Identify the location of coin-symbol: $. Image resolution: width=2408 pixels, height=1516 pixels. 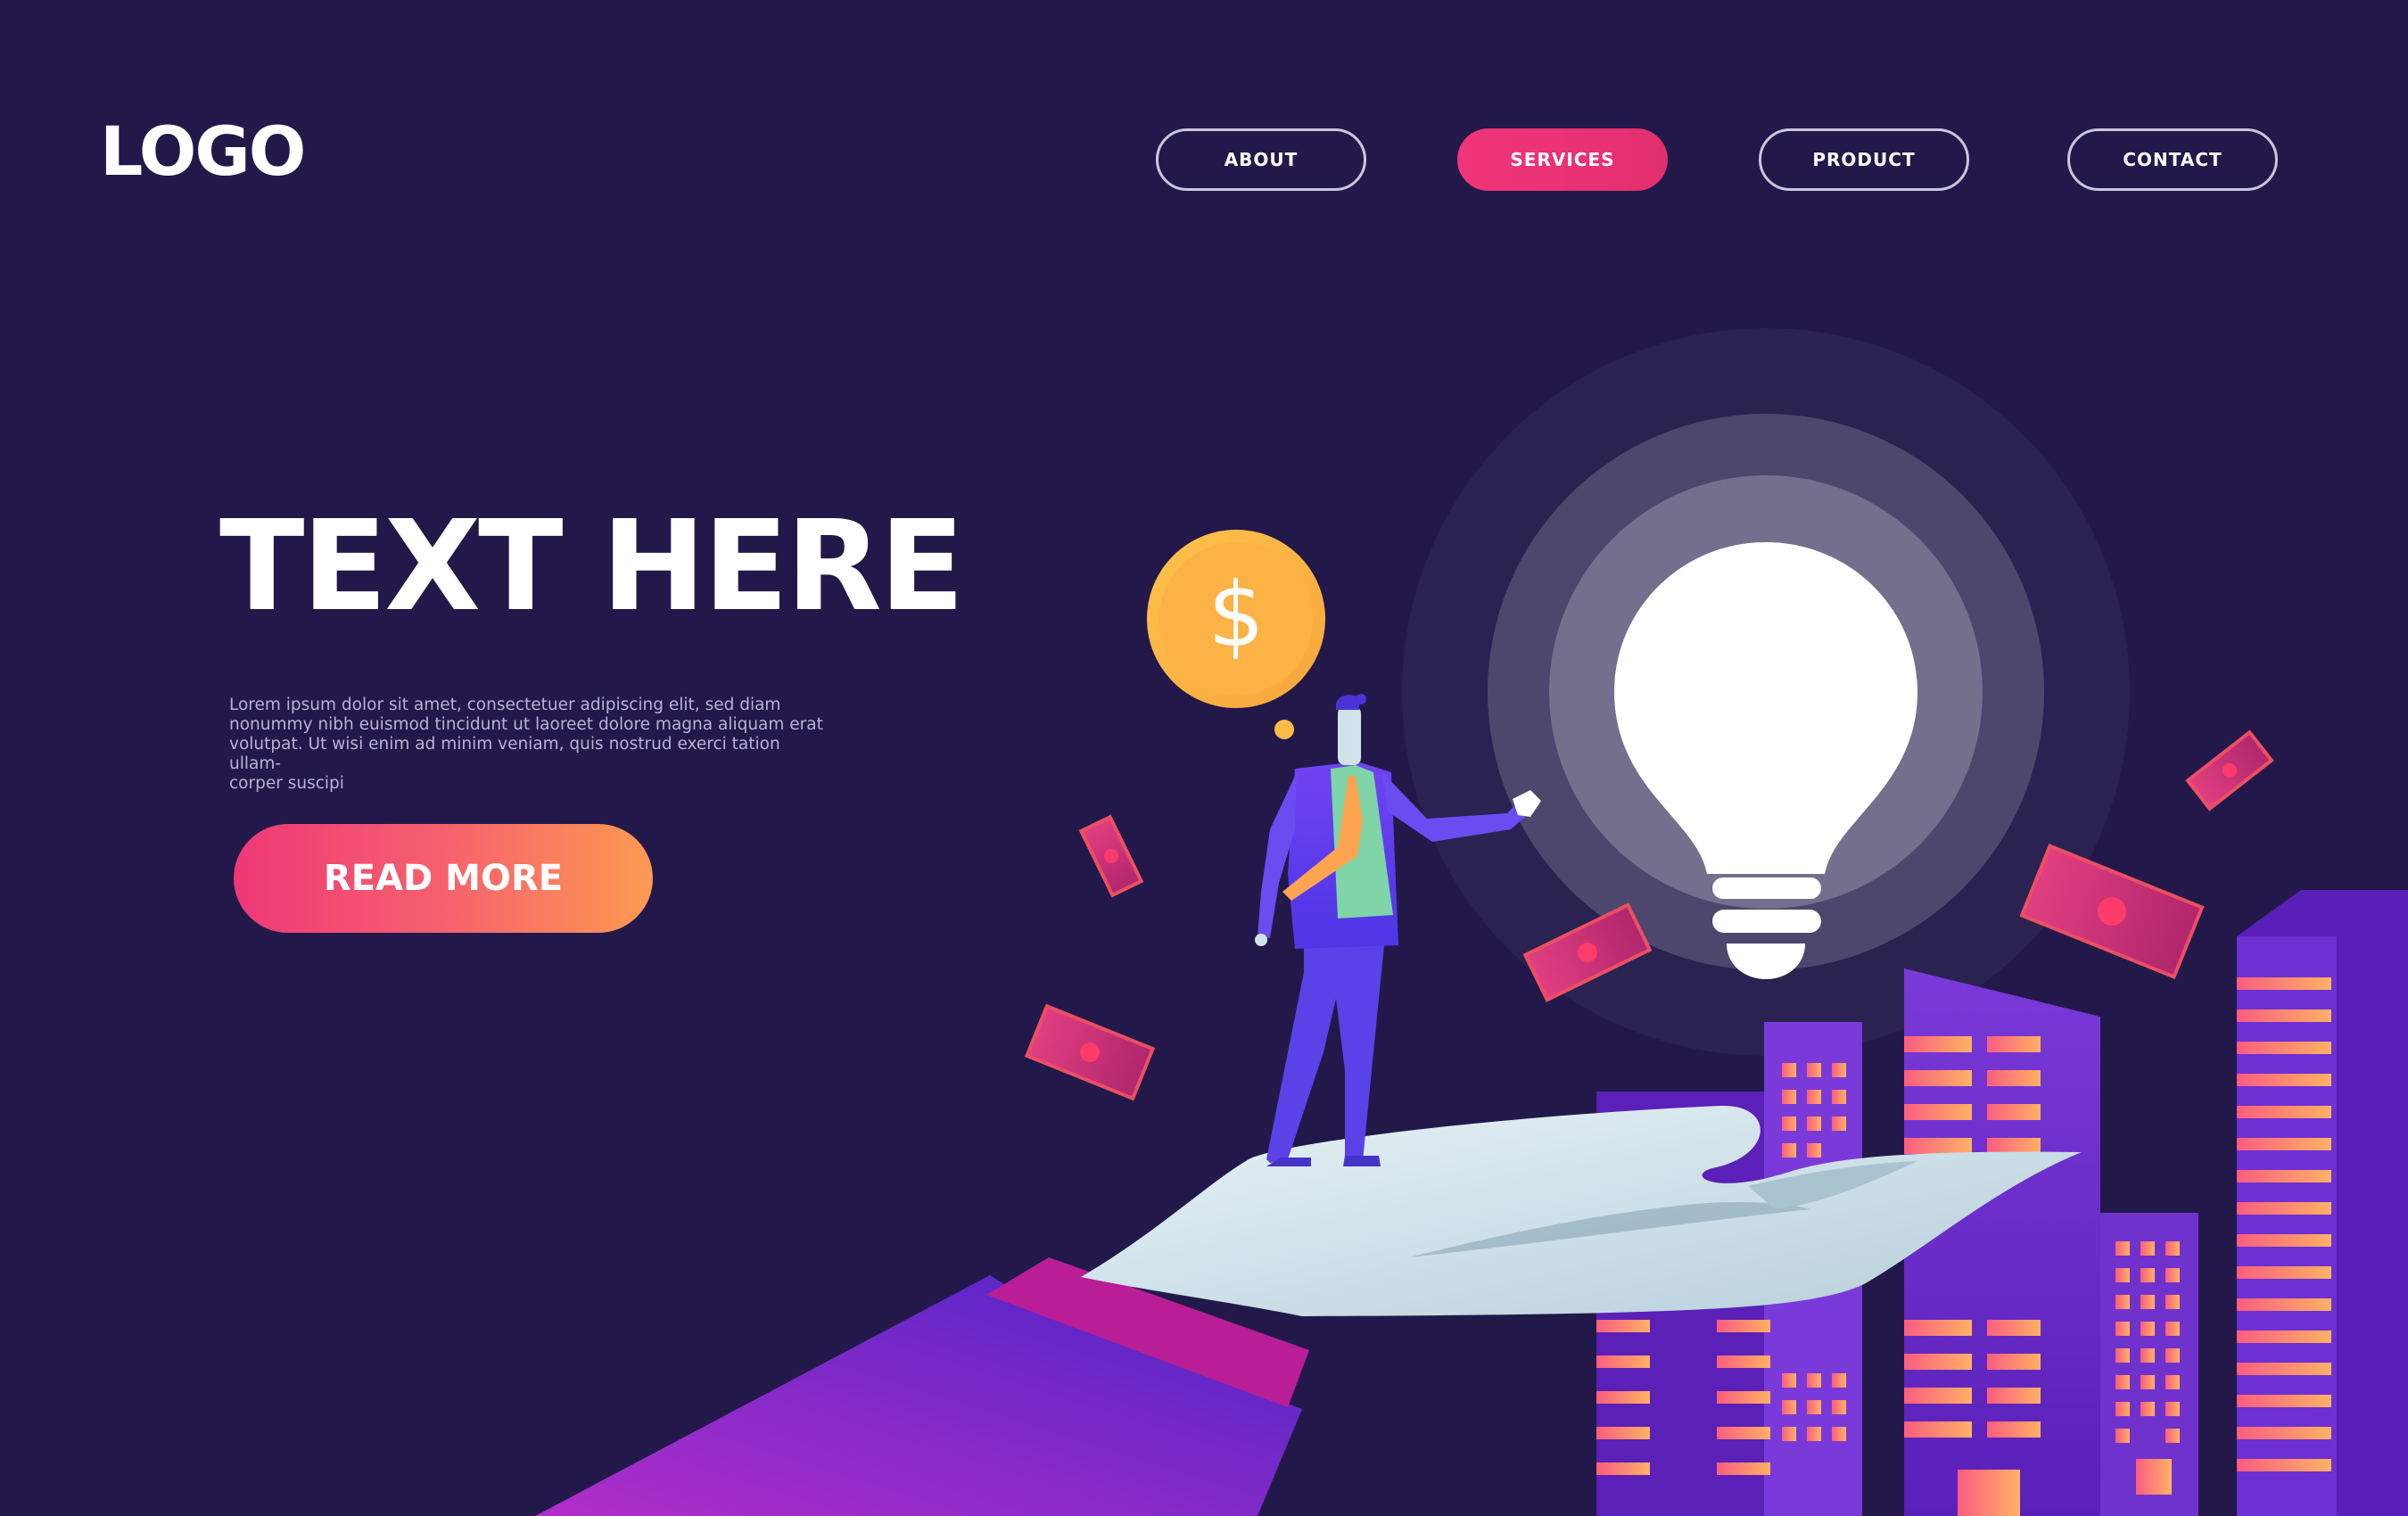
(1236, 615).